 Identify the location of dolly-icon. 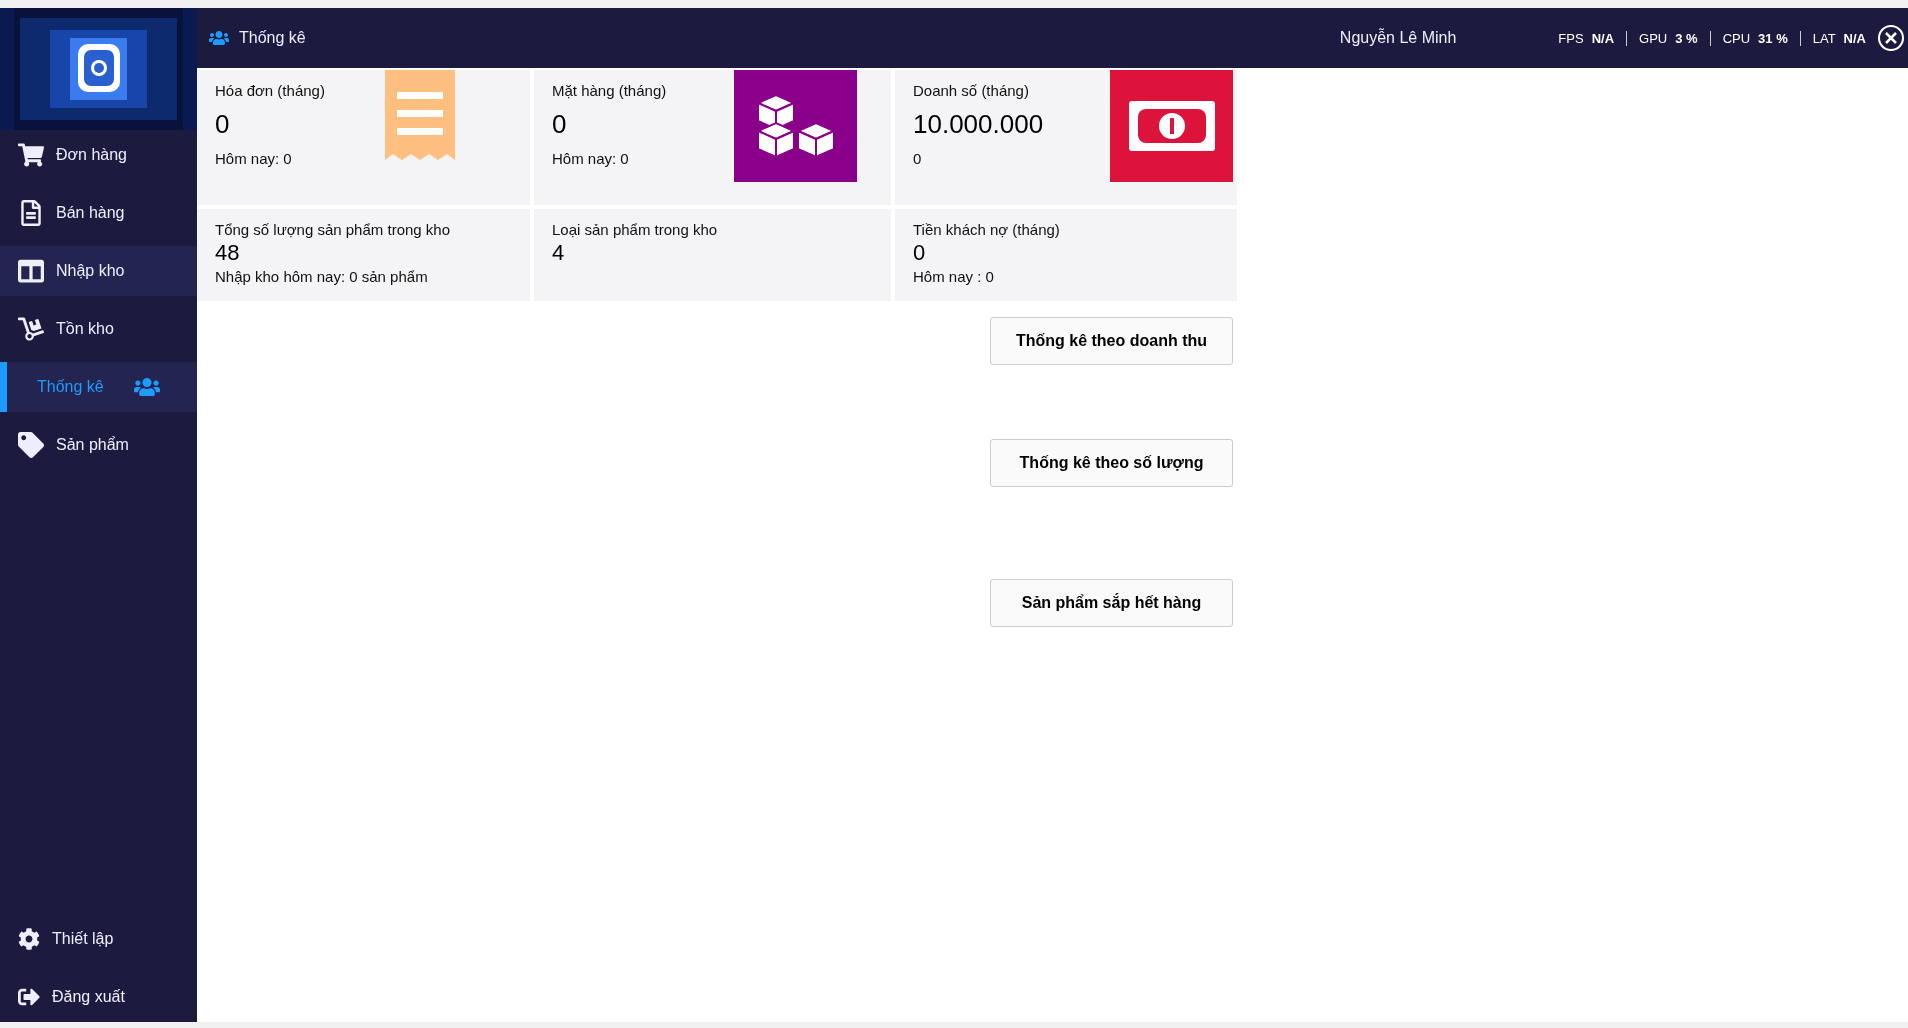
(31, 329).